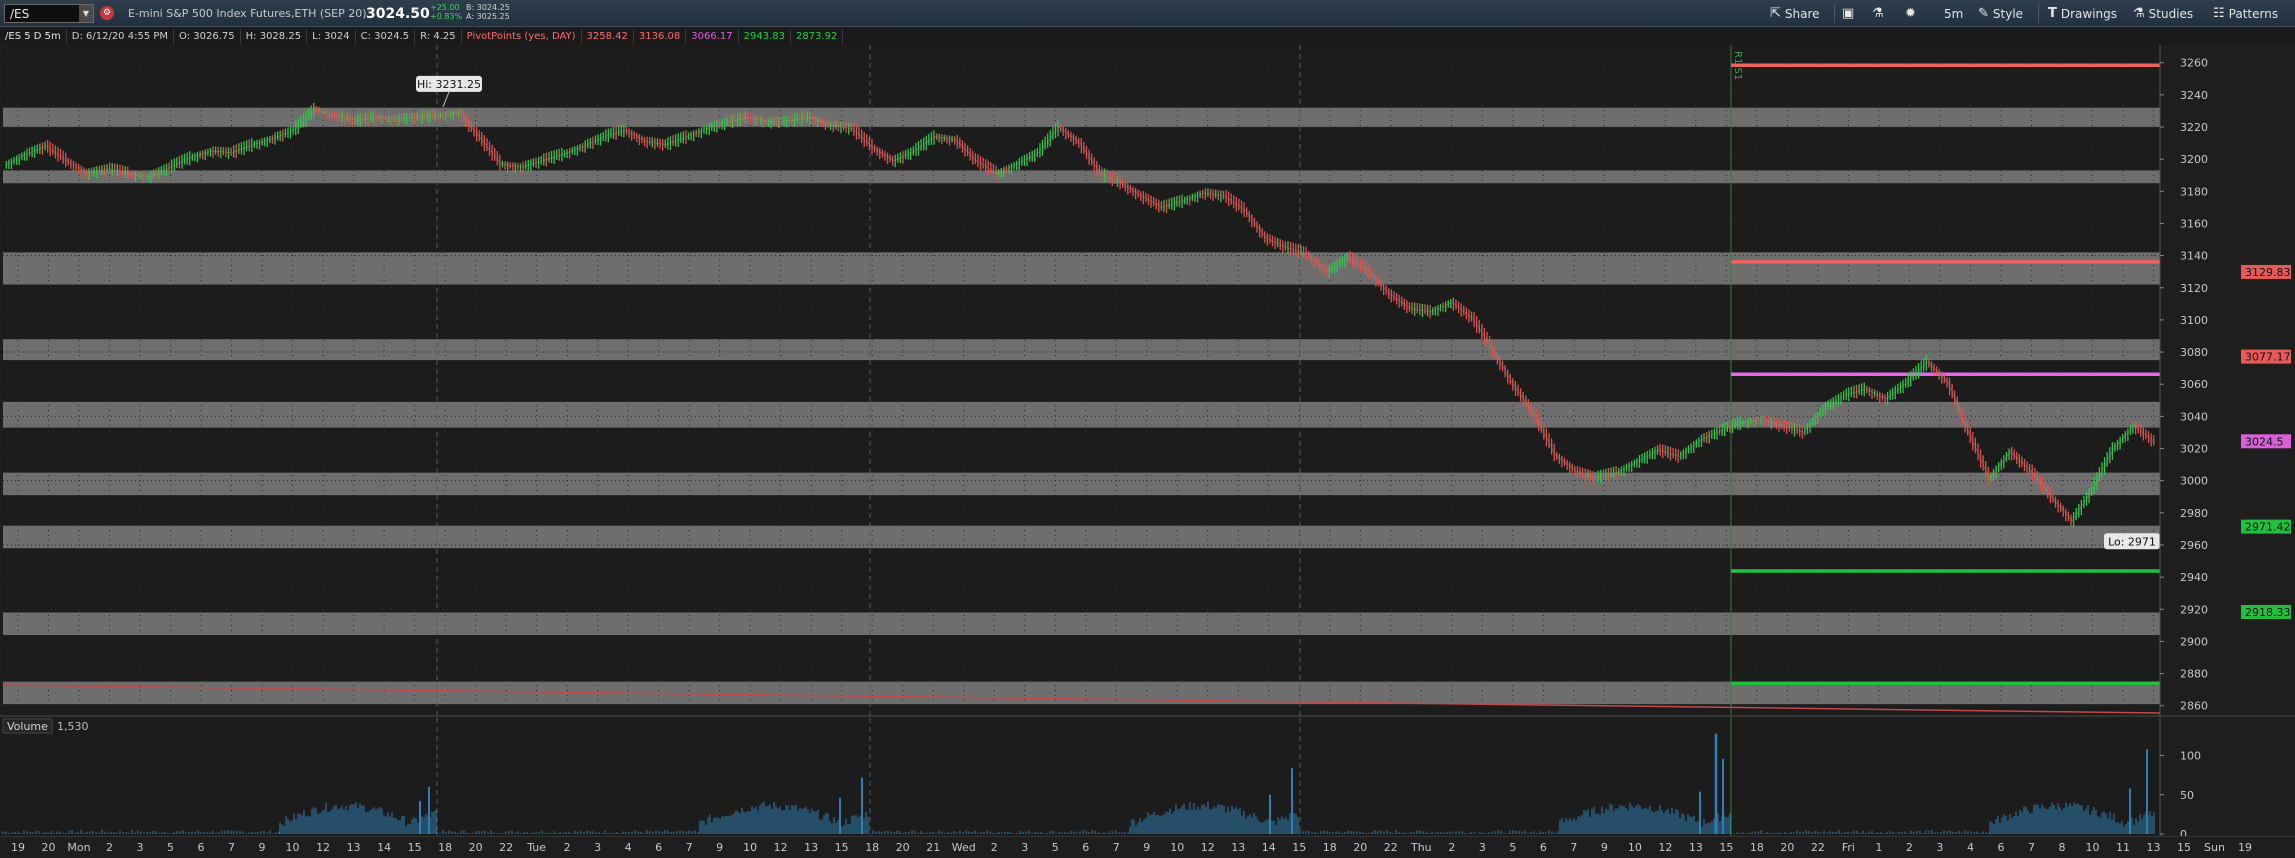 Image resolution: width=2295 pixels, height=858 pixels. I want to click on time-axis-label: Fri, so click(1848, 847).